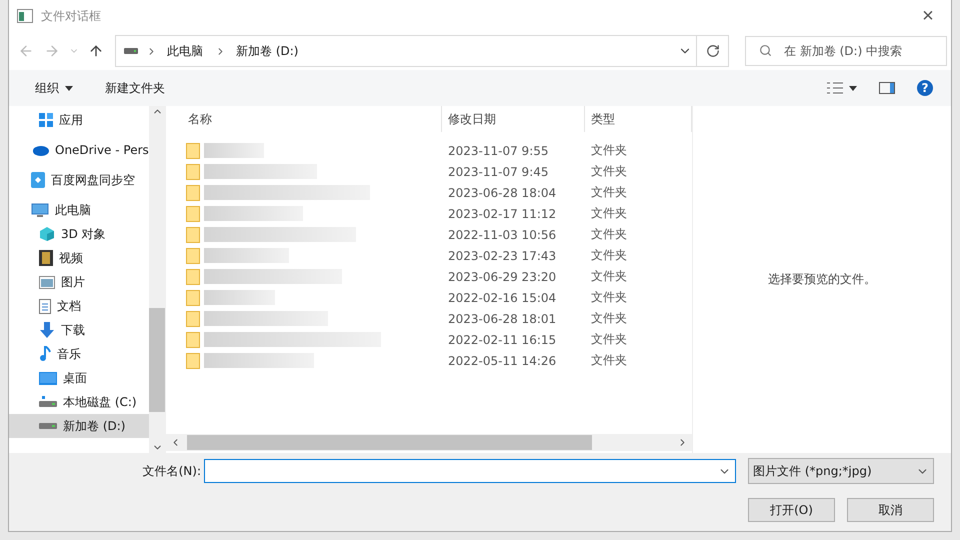 The image size is (960, 540). Describe the element at coordinates (79, 378) in the screenshot. I see `sidebar-item: 桌面` at that location.